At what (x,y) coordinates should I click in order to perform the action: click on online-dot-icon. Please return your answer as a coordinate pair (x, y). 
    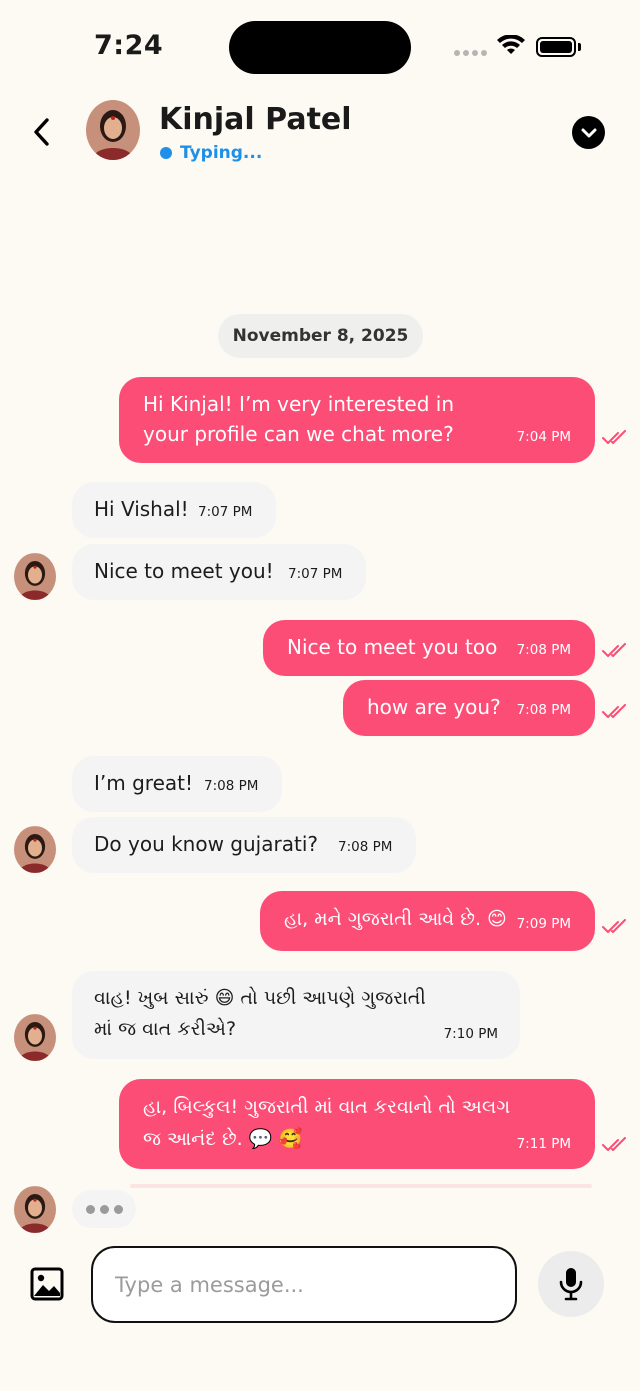
    Looking at the image, I should click on (166, 153).